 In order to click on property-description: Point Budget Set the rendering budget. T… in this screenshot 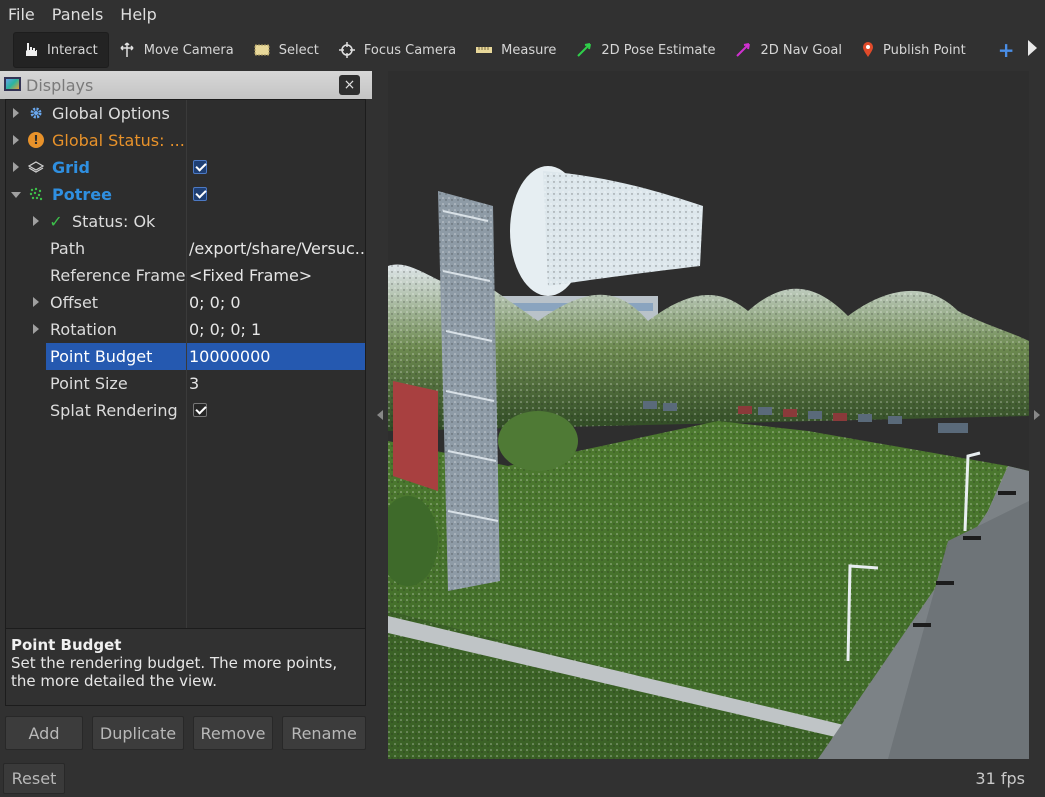, I will do `click(185, 667)`.